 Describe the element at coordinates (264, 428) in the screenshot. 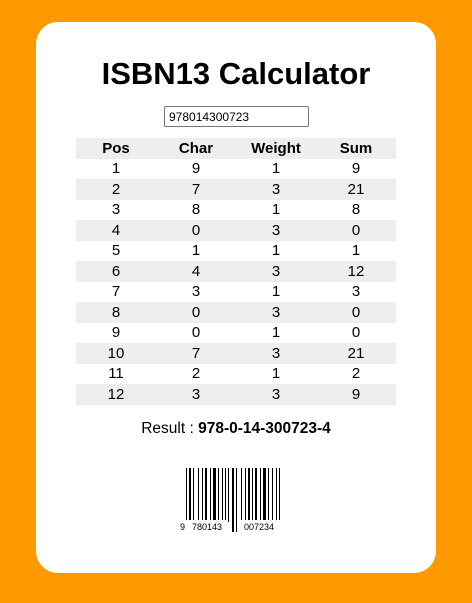

I see `result-value: 978-0-14-300723-4` at that location.